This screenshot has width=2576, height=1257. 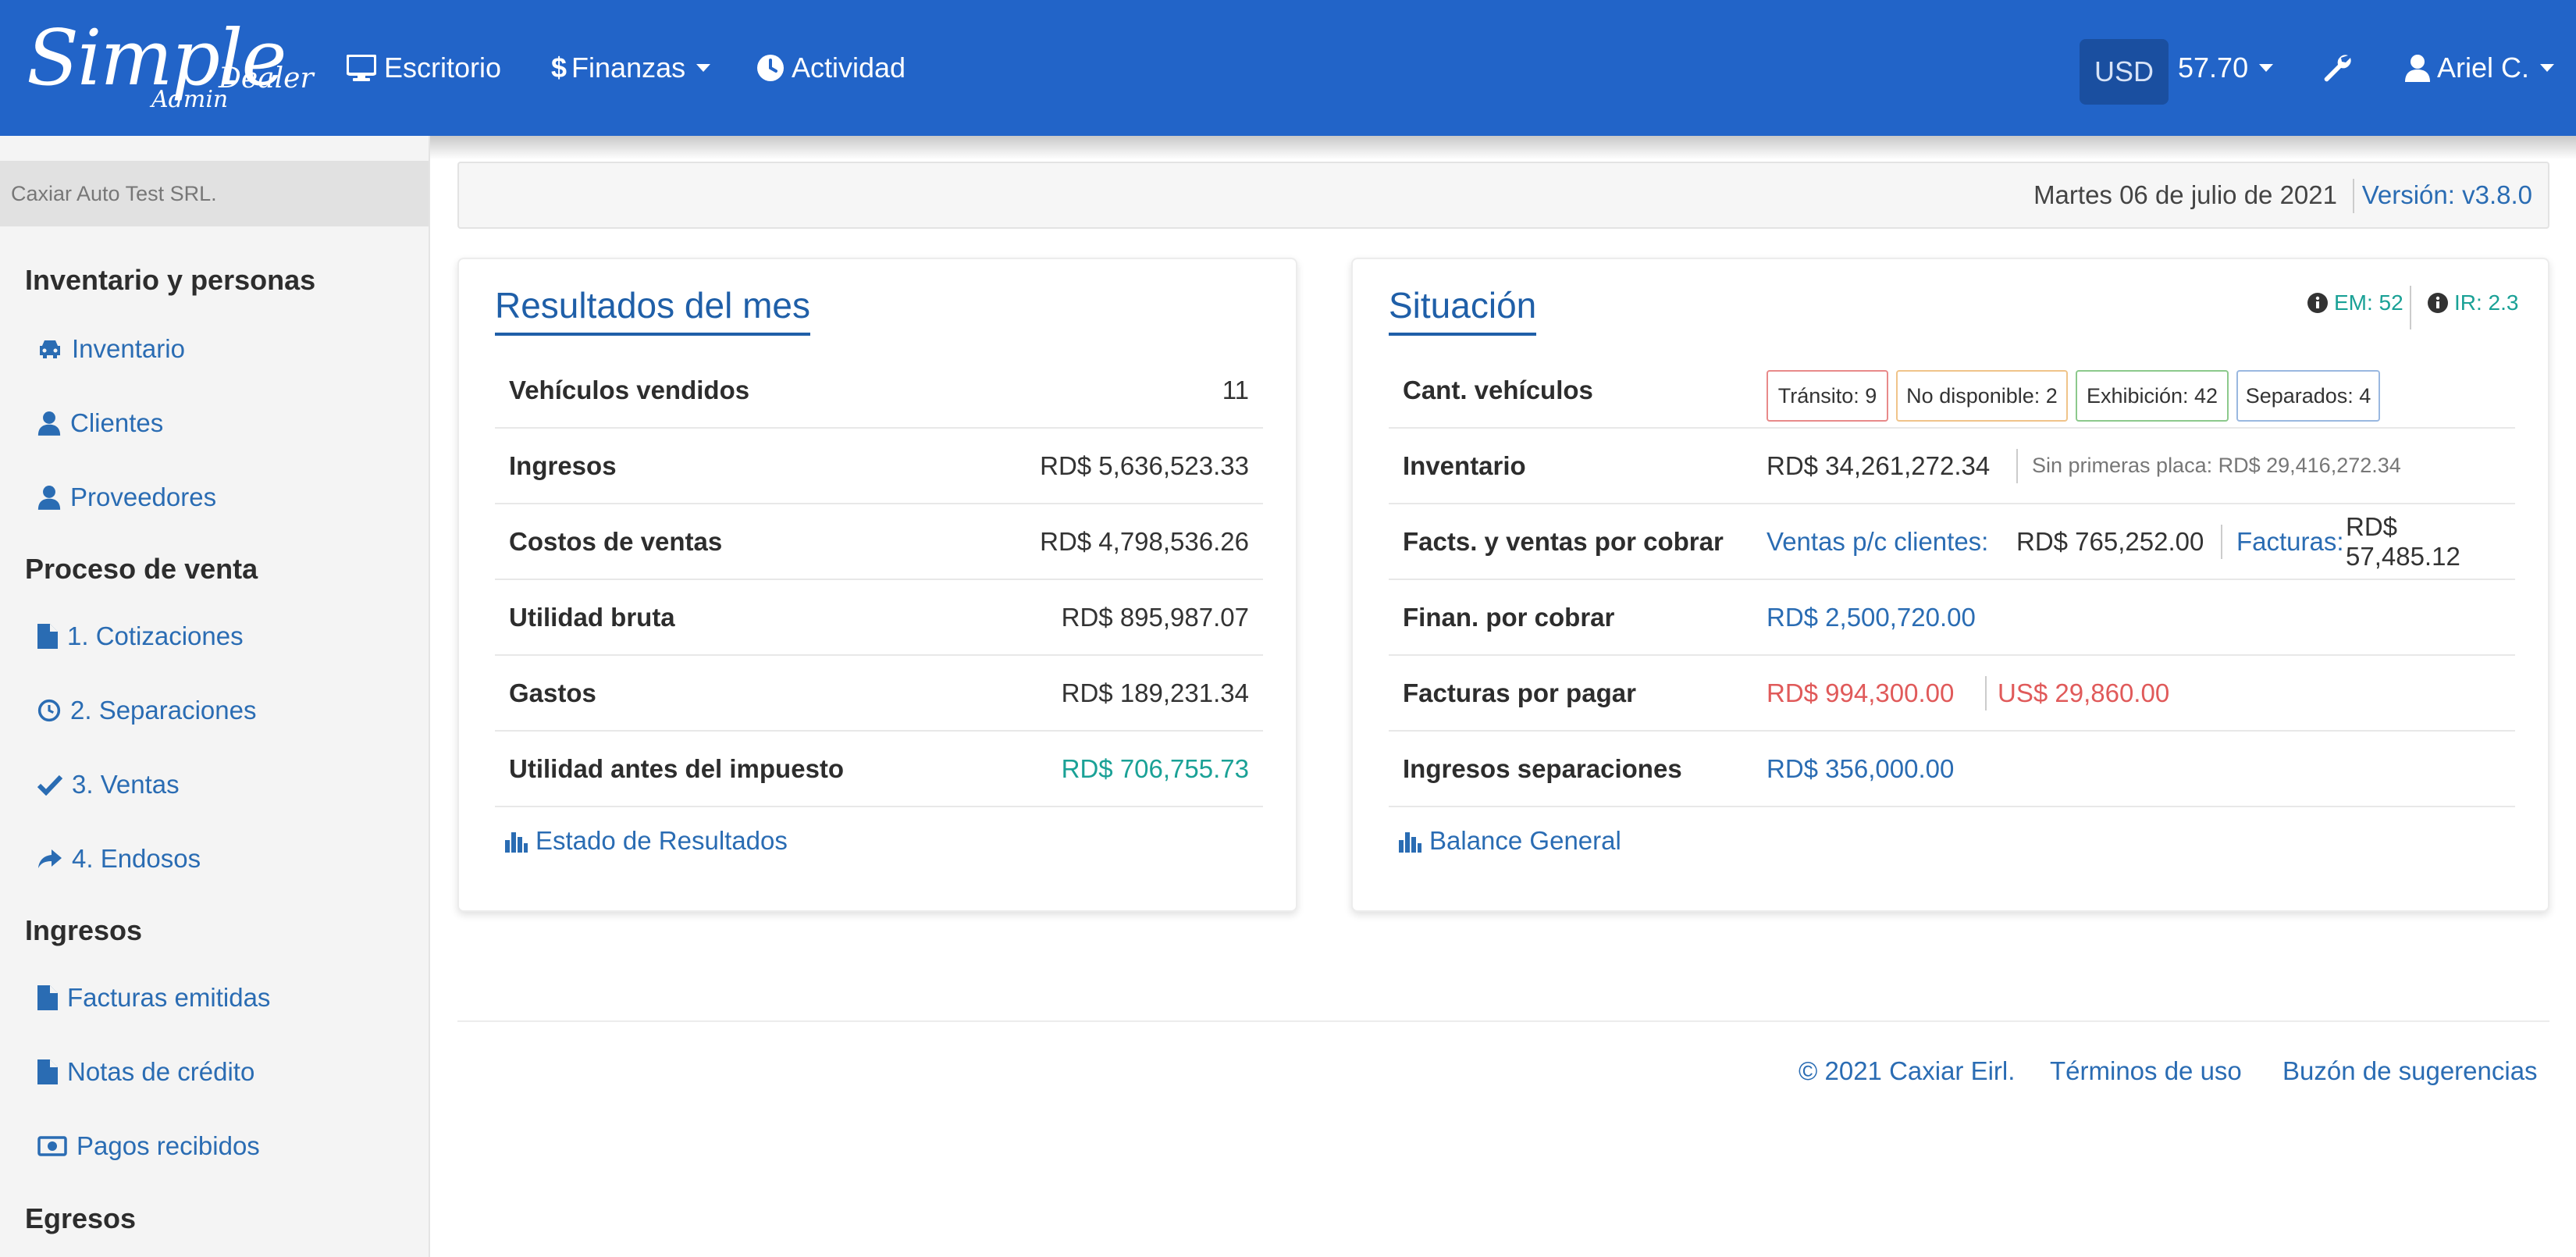 What do you see at coordinates (1871, 617) in the screenshot?
I see `finan-value: RD$ 2,500,720.00` at bounding box center [1871, 617].